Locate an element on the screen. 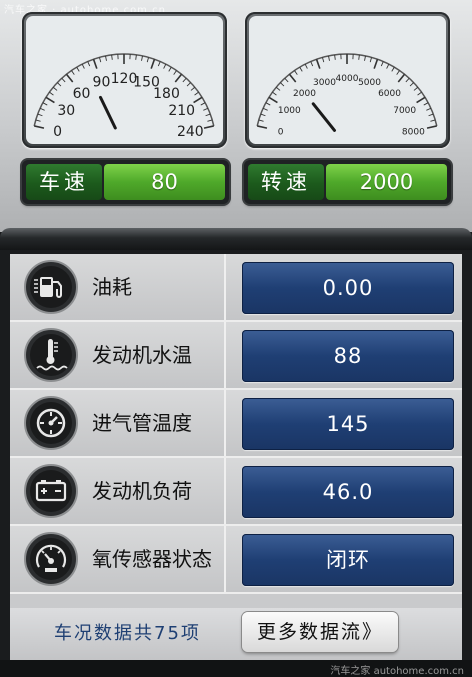  battery-load-icon is located at coordinates (51, 491).